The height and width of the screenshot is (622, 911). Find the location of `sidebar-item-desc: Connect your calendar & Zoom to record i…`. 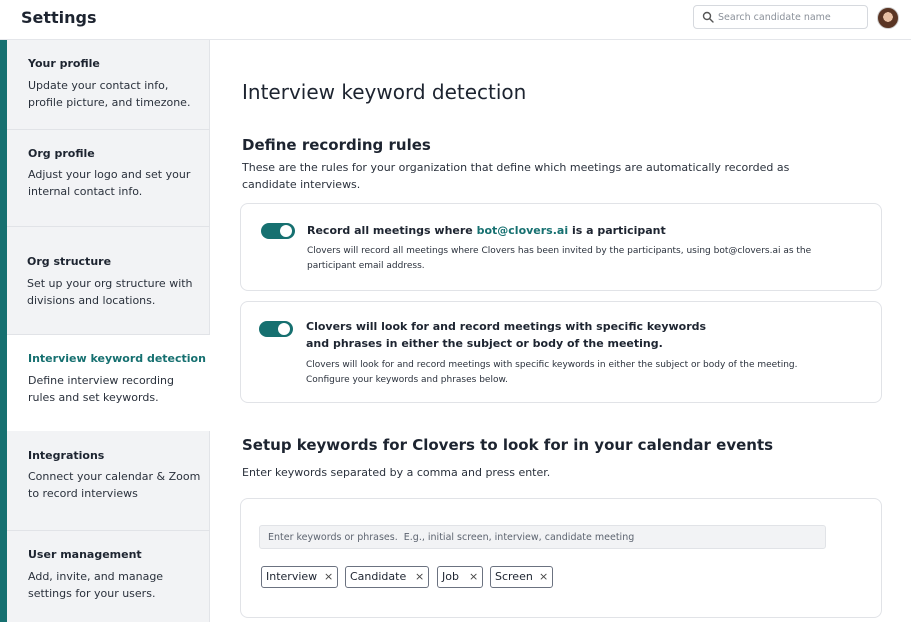

sidebar-item-desc: Connect your calendar & Zoom to record i… is located at coordinates (114, 485).